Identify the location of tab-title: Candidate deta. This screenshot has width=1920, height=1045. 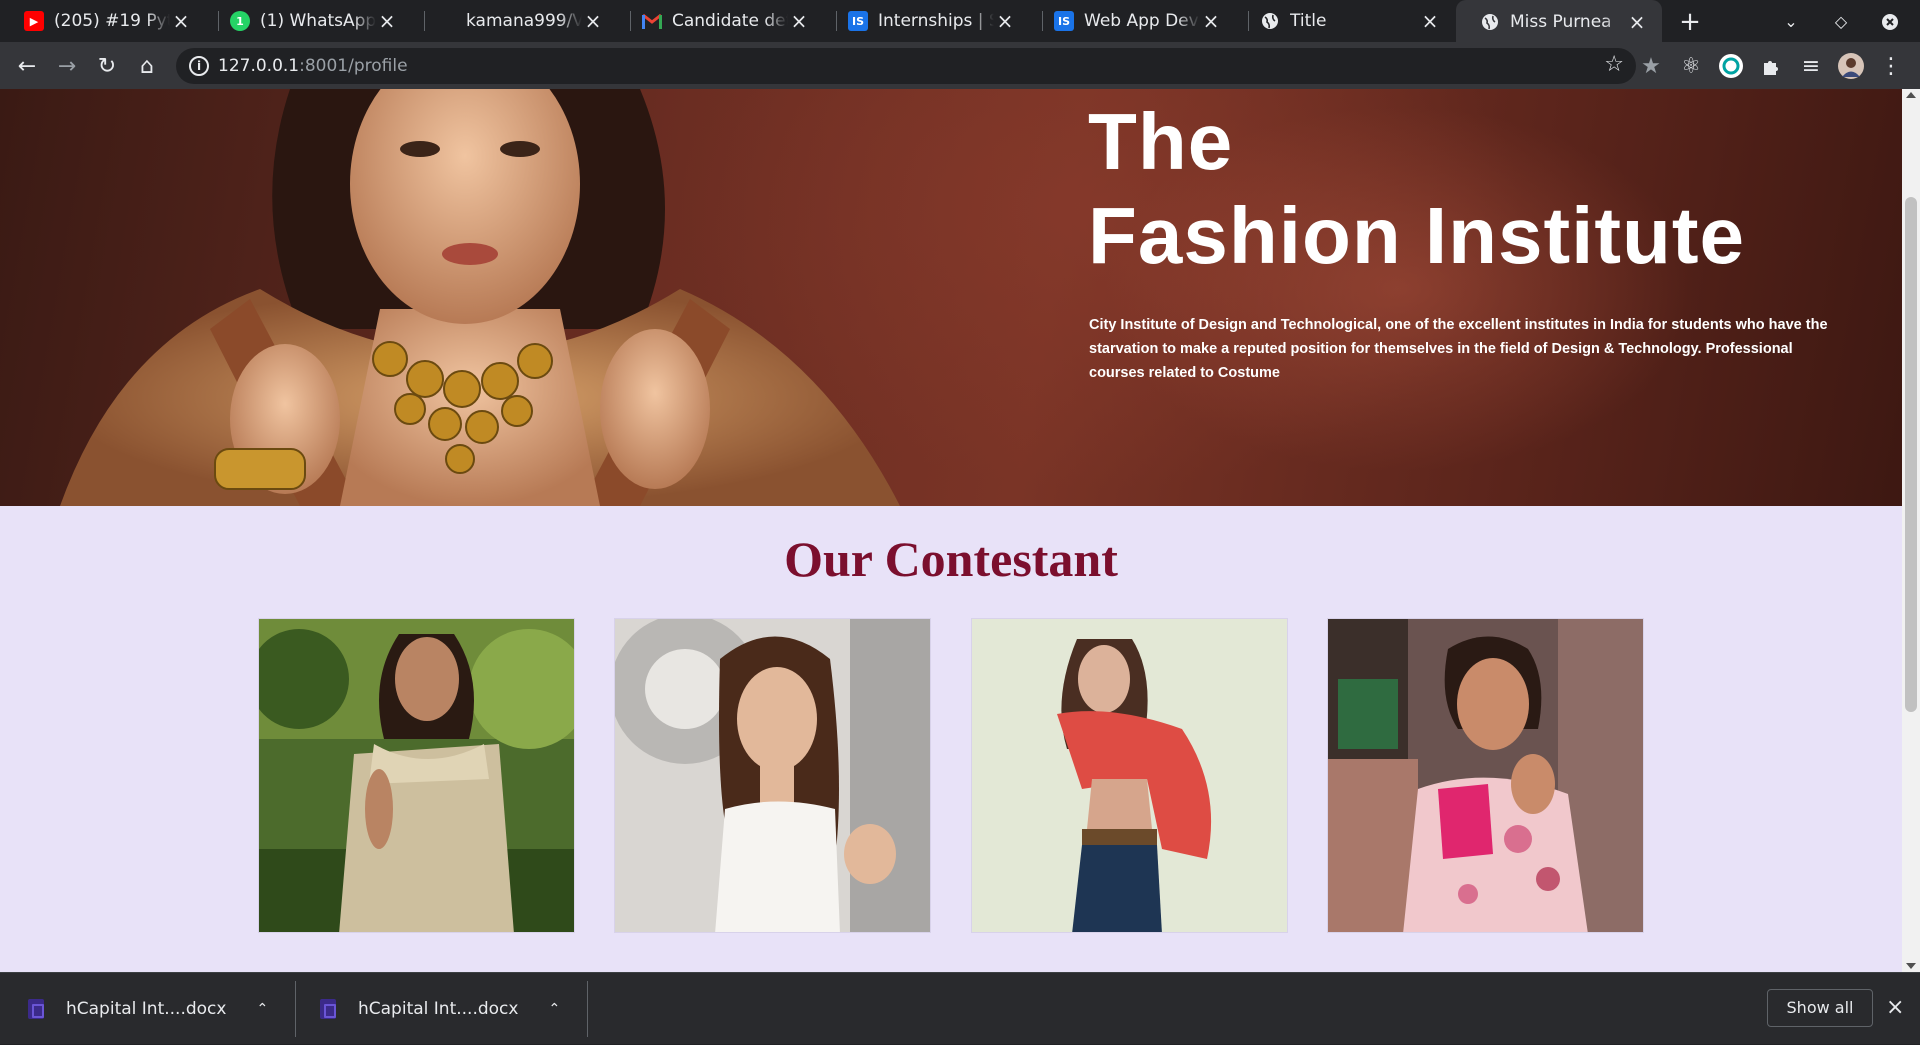
(730, 21).